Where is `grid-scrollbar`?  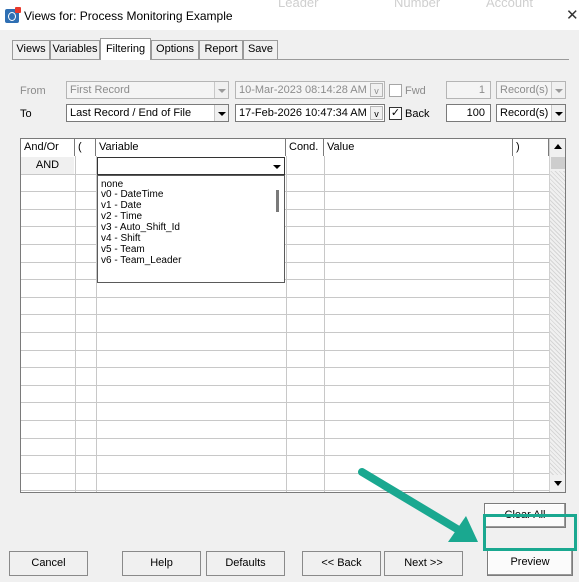 grid-scrollbar is located at coordinates (557, 315).